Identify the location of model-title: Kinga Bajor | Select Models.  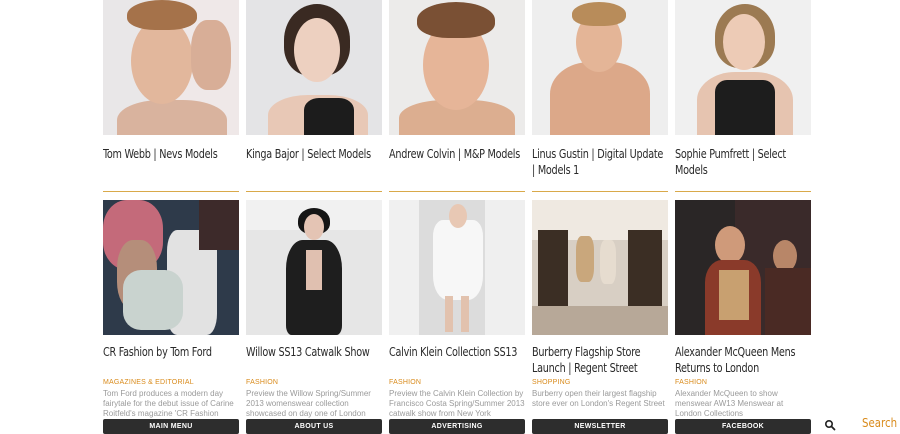
(314, 163).